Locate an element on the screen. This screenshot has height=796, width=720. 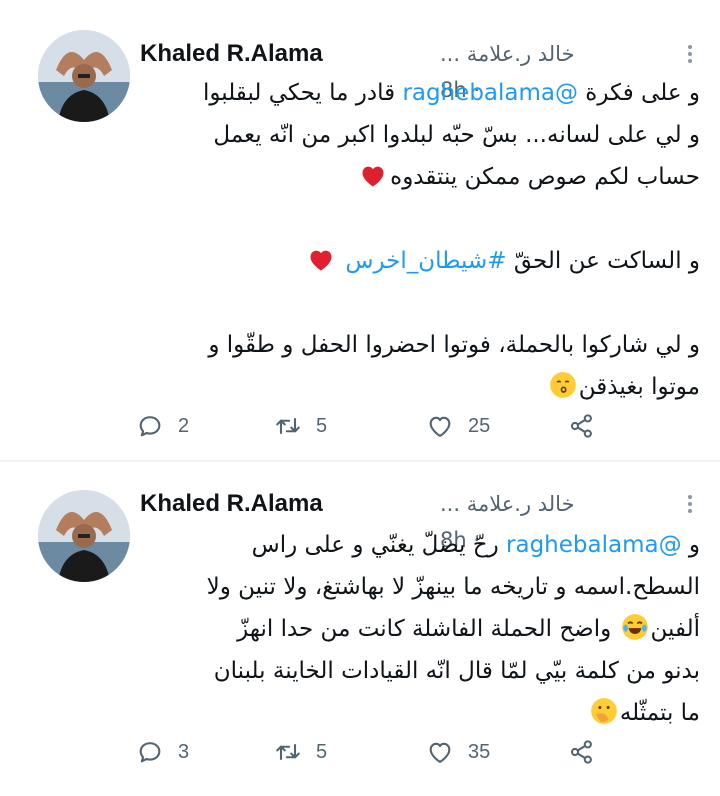
text-run: و الساكت عن الحقّ is located at coordinates (603, 261).